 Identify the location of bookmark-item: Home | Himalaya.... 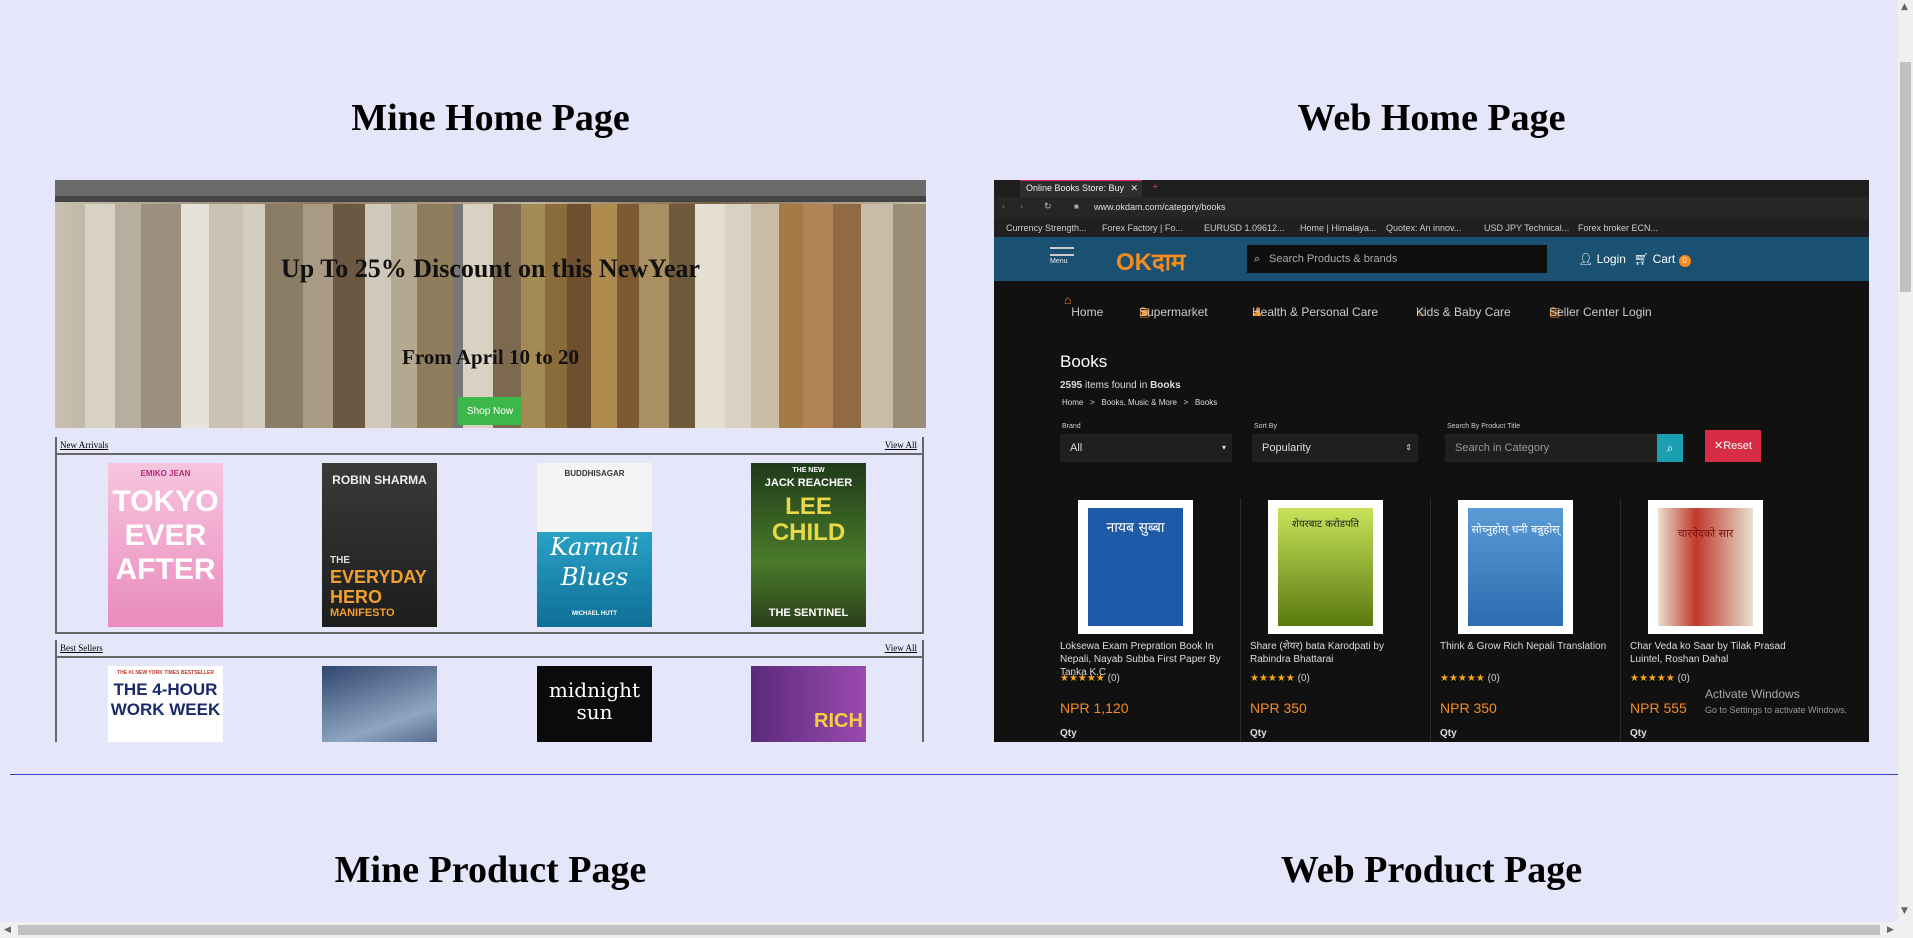
(1338, 228).